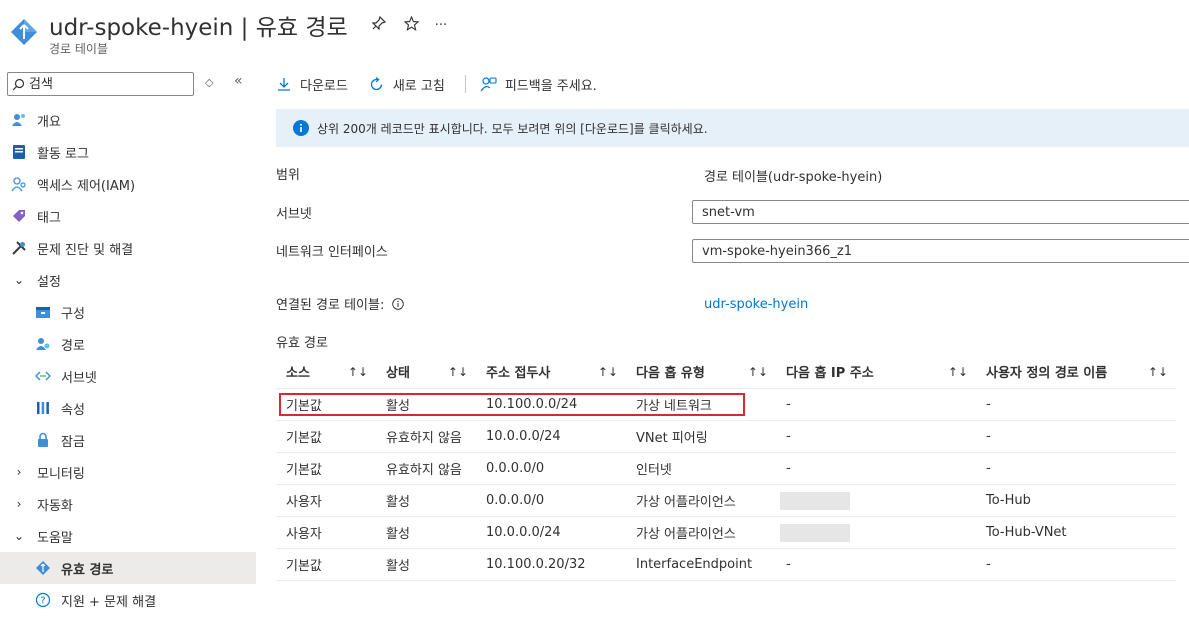  I want to click on cell-next-hop-ip, so click(876, 500).